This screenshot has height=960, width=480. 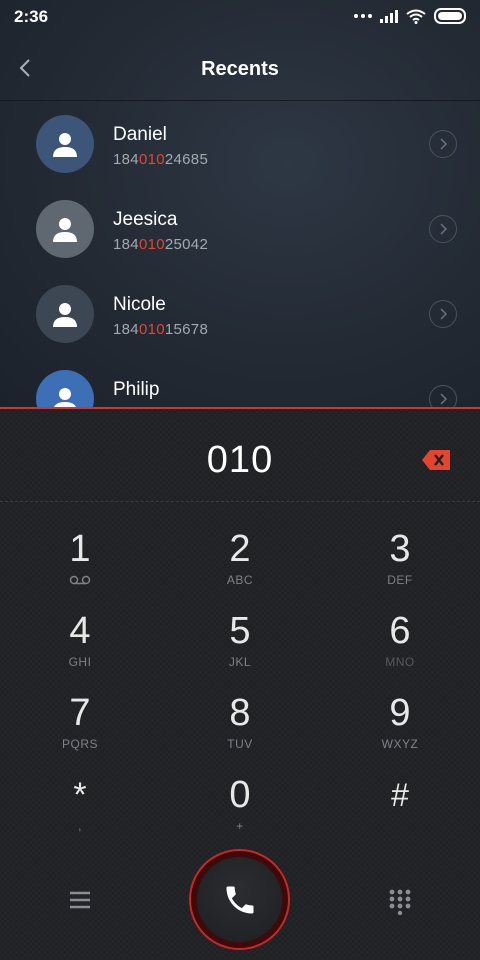 I want to click on key-star: * ,, so click(x=80, y=816).